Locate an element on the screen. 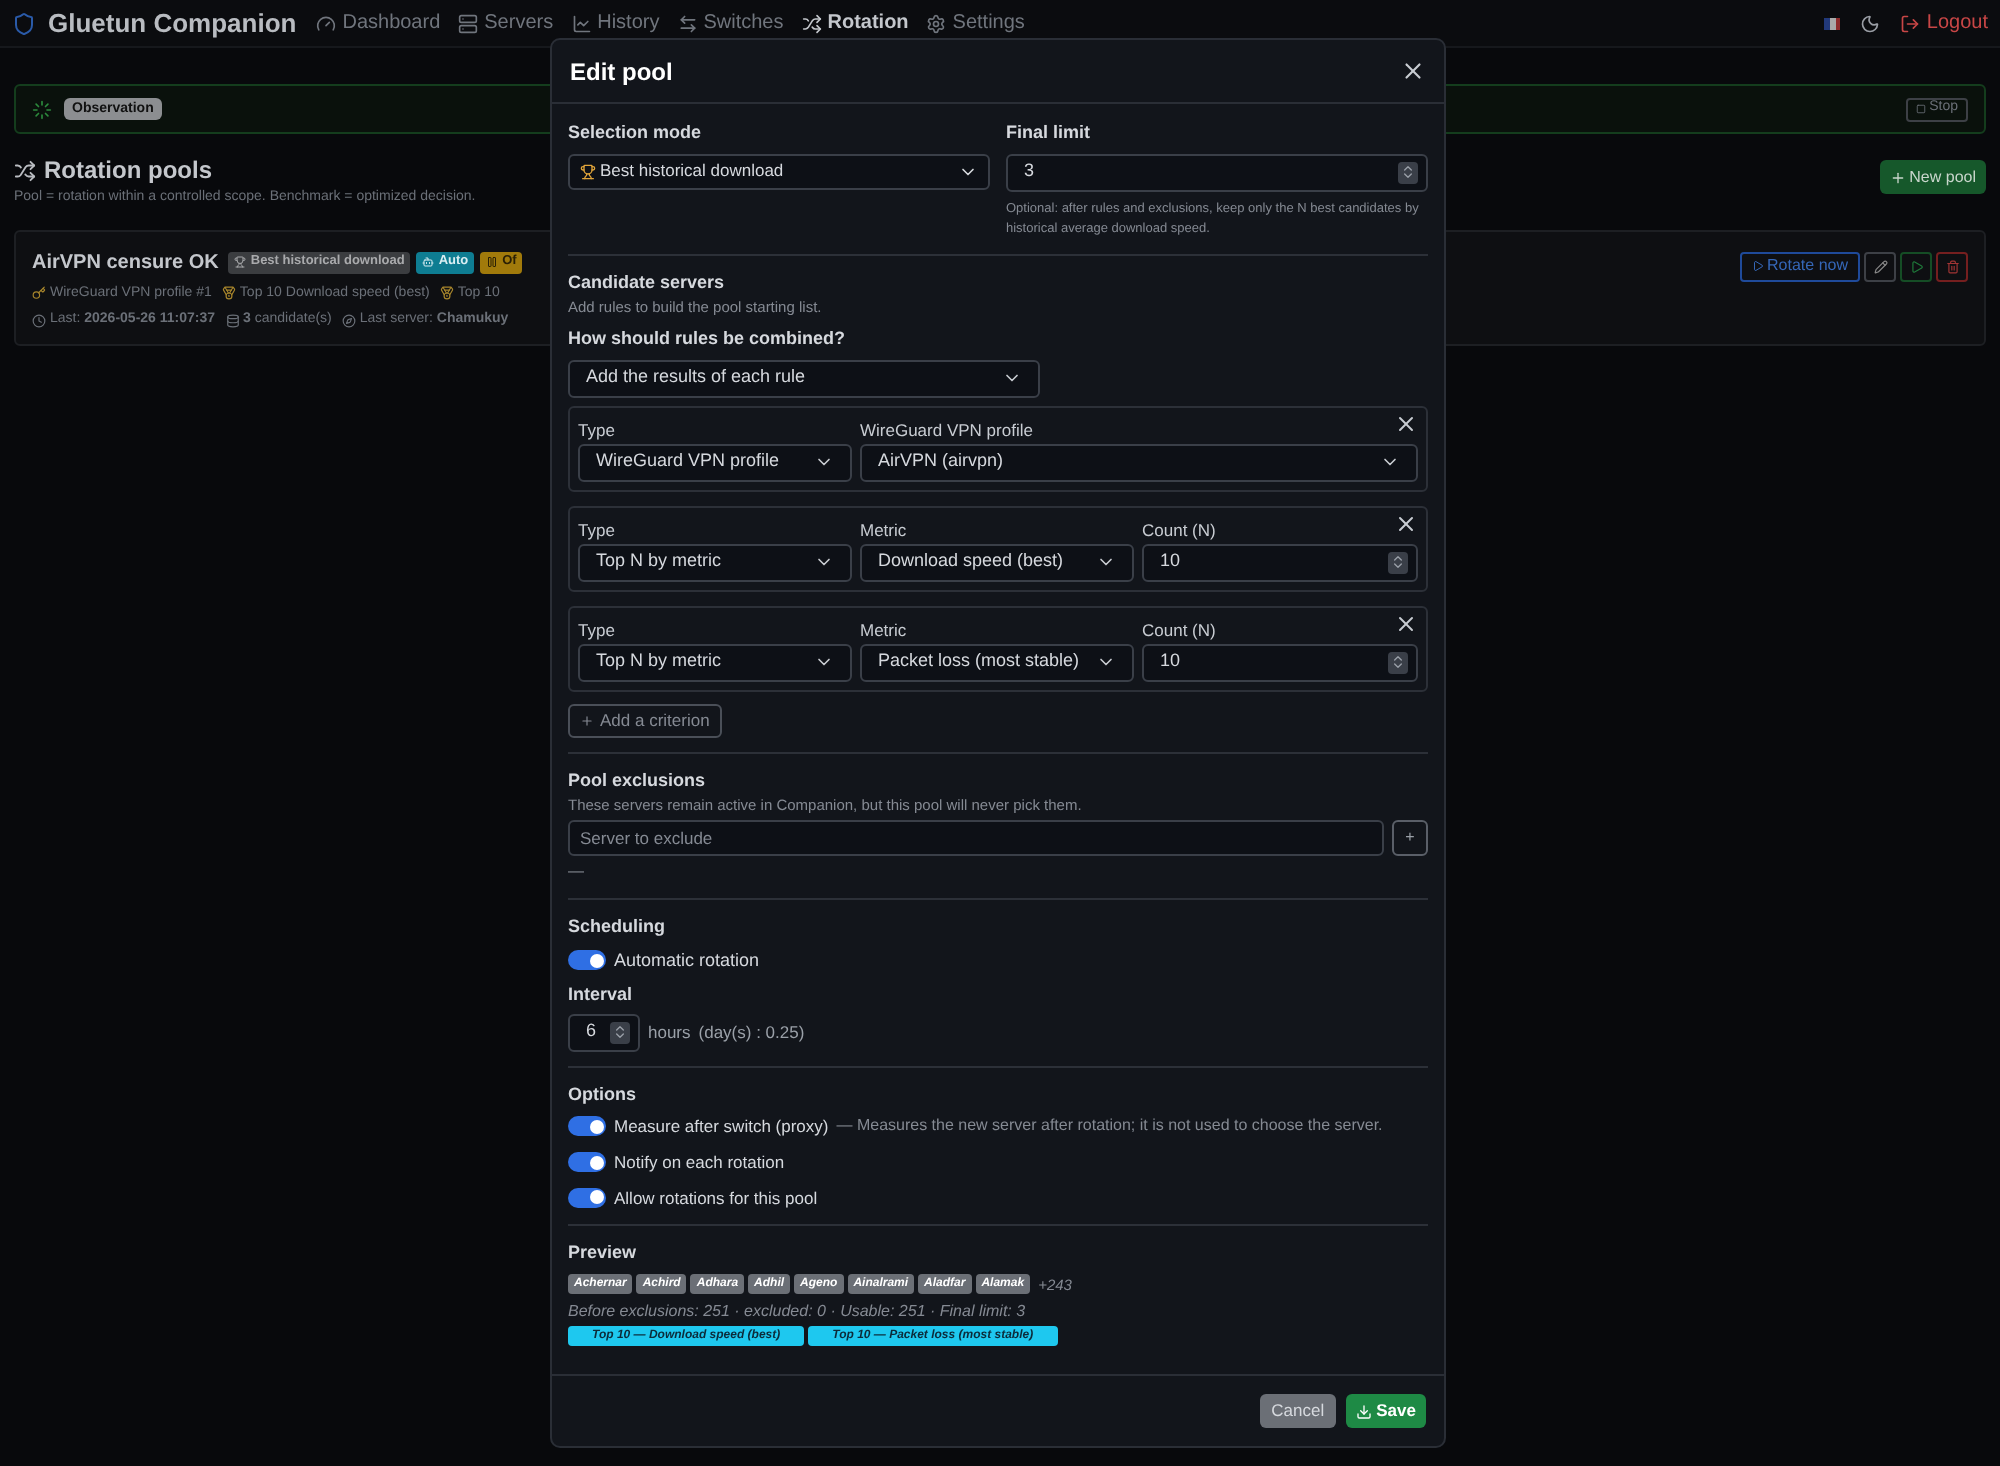  database-icon is located at coordinates (232, 320).